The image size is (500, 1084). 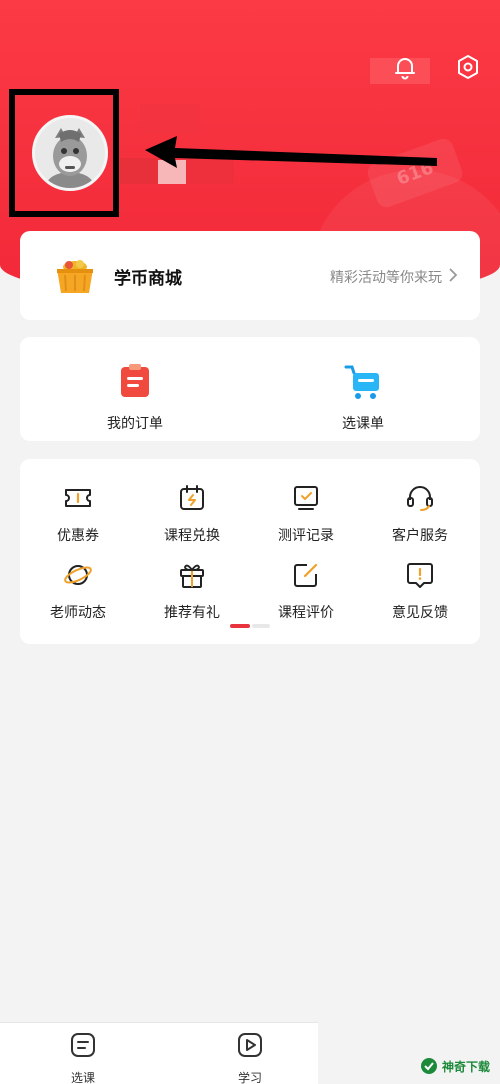 What do you see at coordinates (420, 514) in the screenshot?
I see `customer-service-button: 客户服务` at bounding box center [420, 514].